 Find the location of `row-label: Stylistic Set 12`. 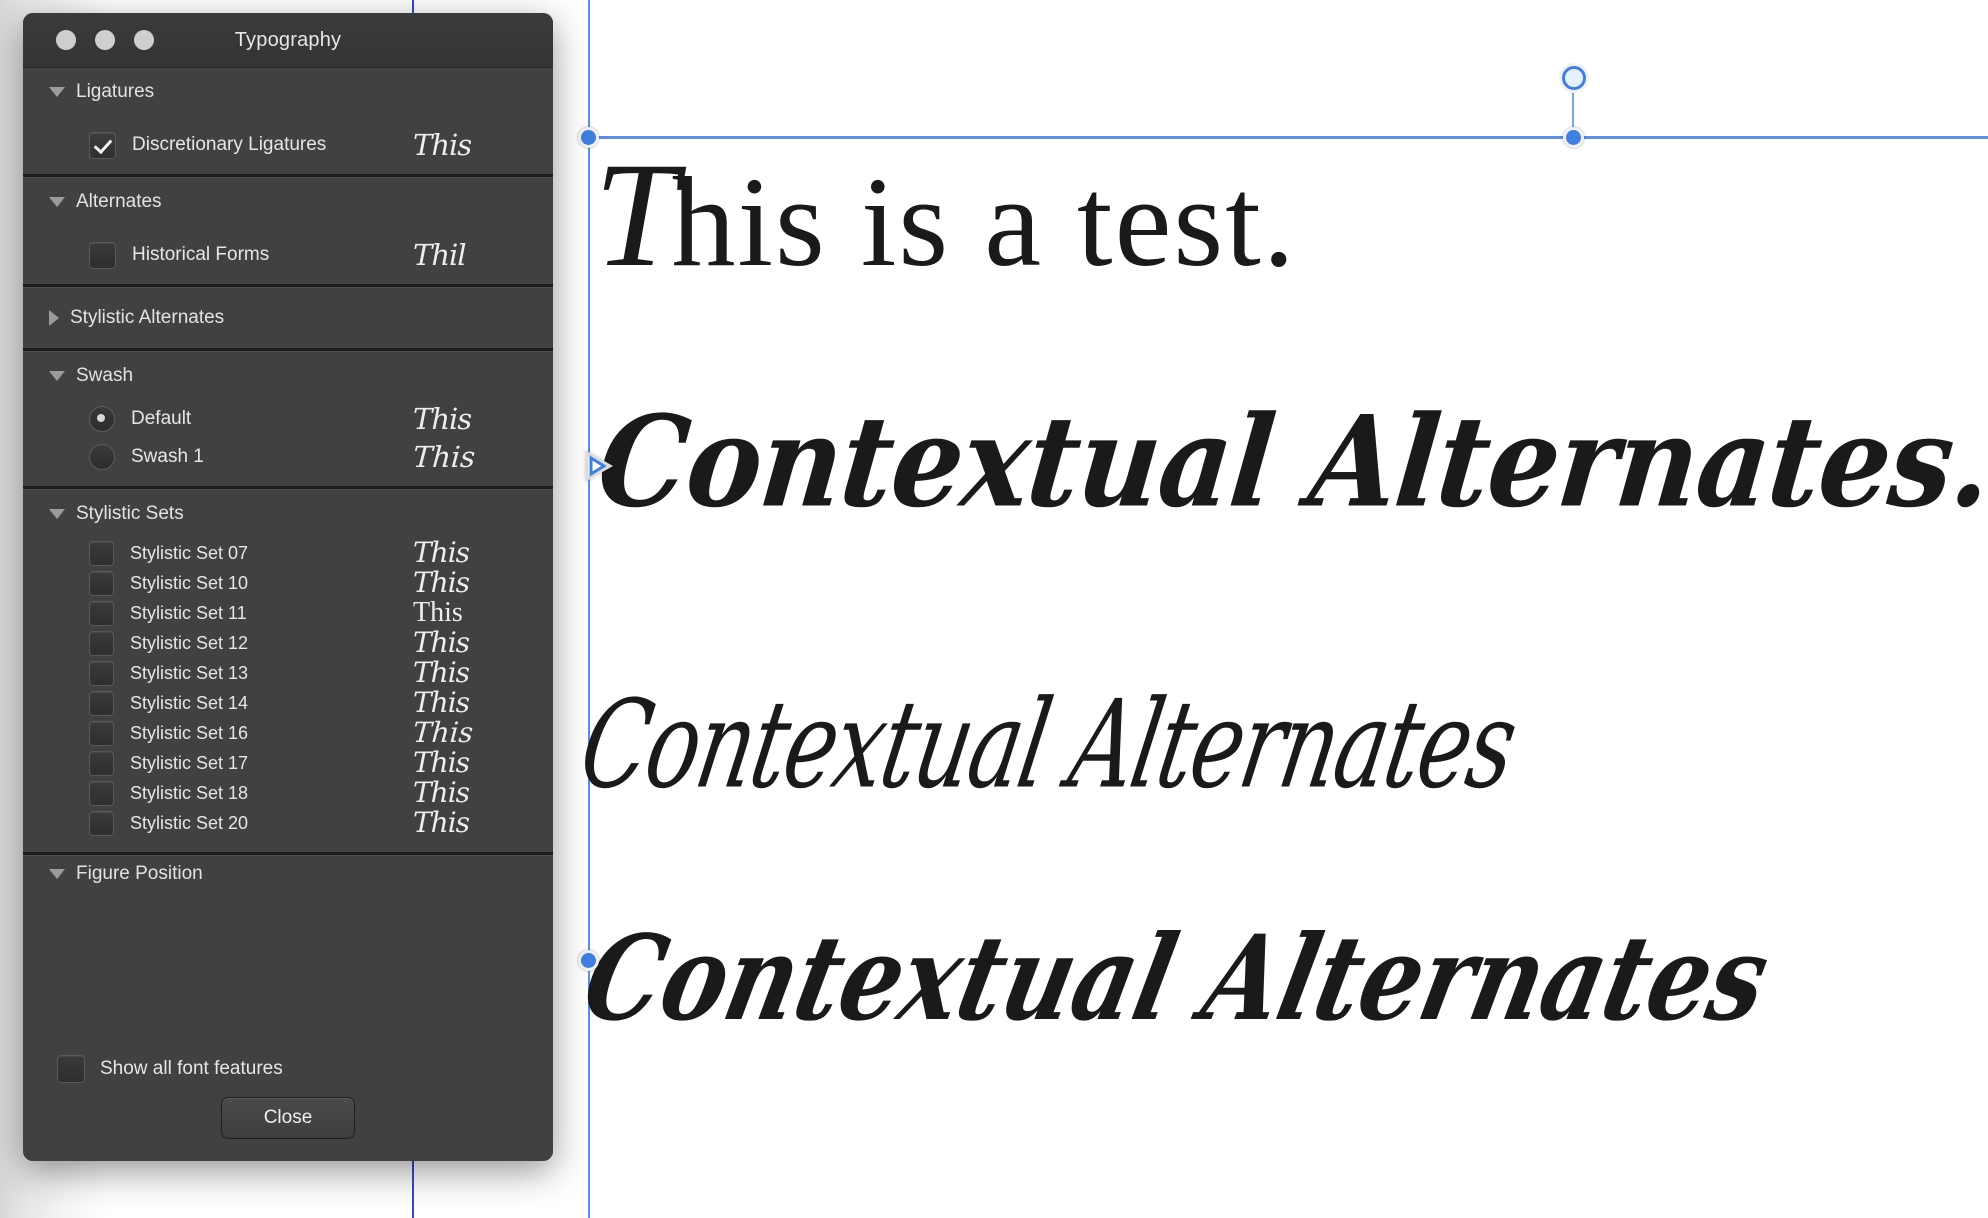

row-label: Stylistic Set 12 is located at coordinates (189, 642).